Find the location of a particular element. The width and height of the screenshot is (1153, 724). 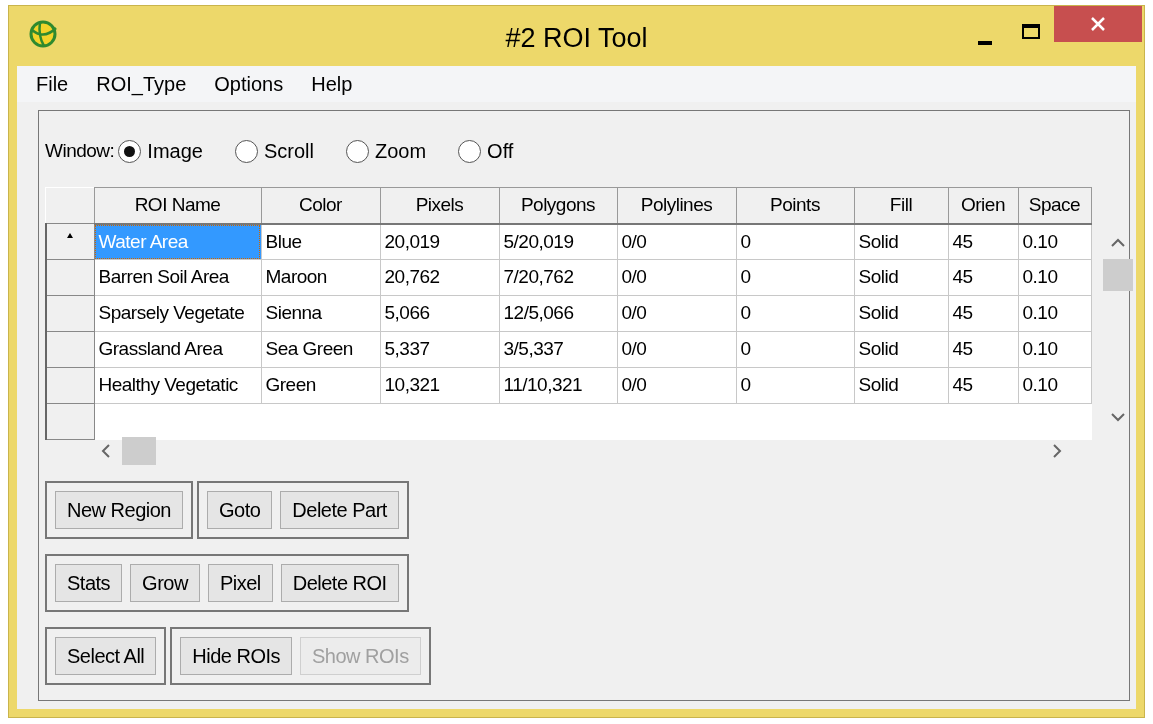

table-cell: 5,337 is located at coordinates (439, 349).